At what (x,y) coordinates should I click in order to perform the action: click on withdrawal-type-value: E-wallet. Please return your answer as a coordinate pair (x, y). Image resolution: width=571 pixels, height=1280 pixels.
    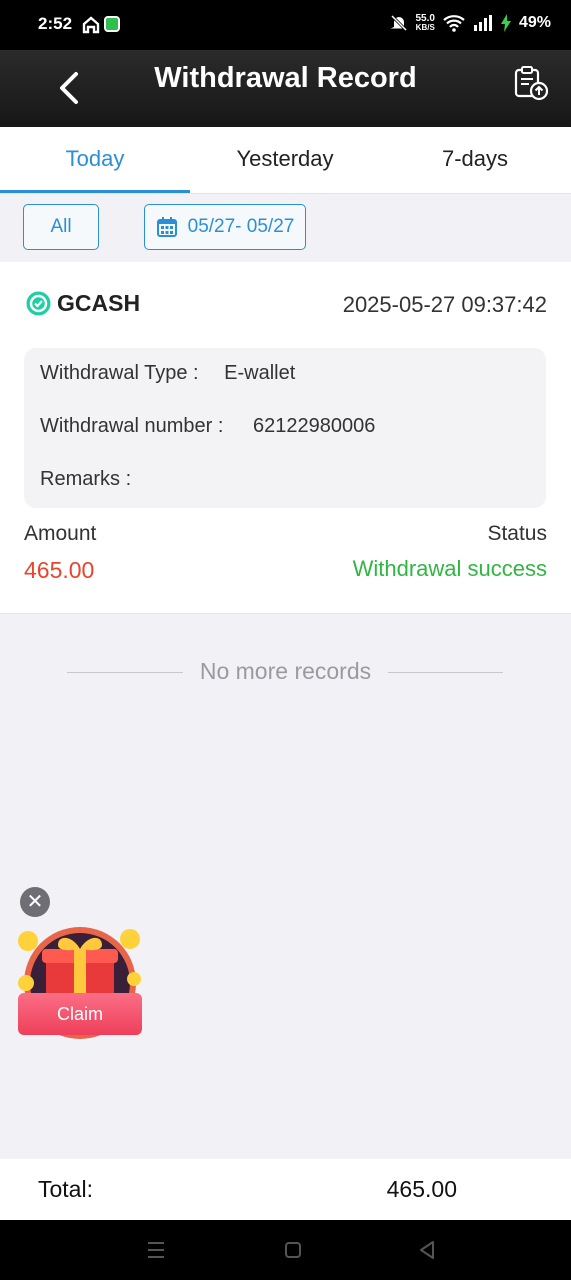
    Looking at the image, I should click on (260, 373).